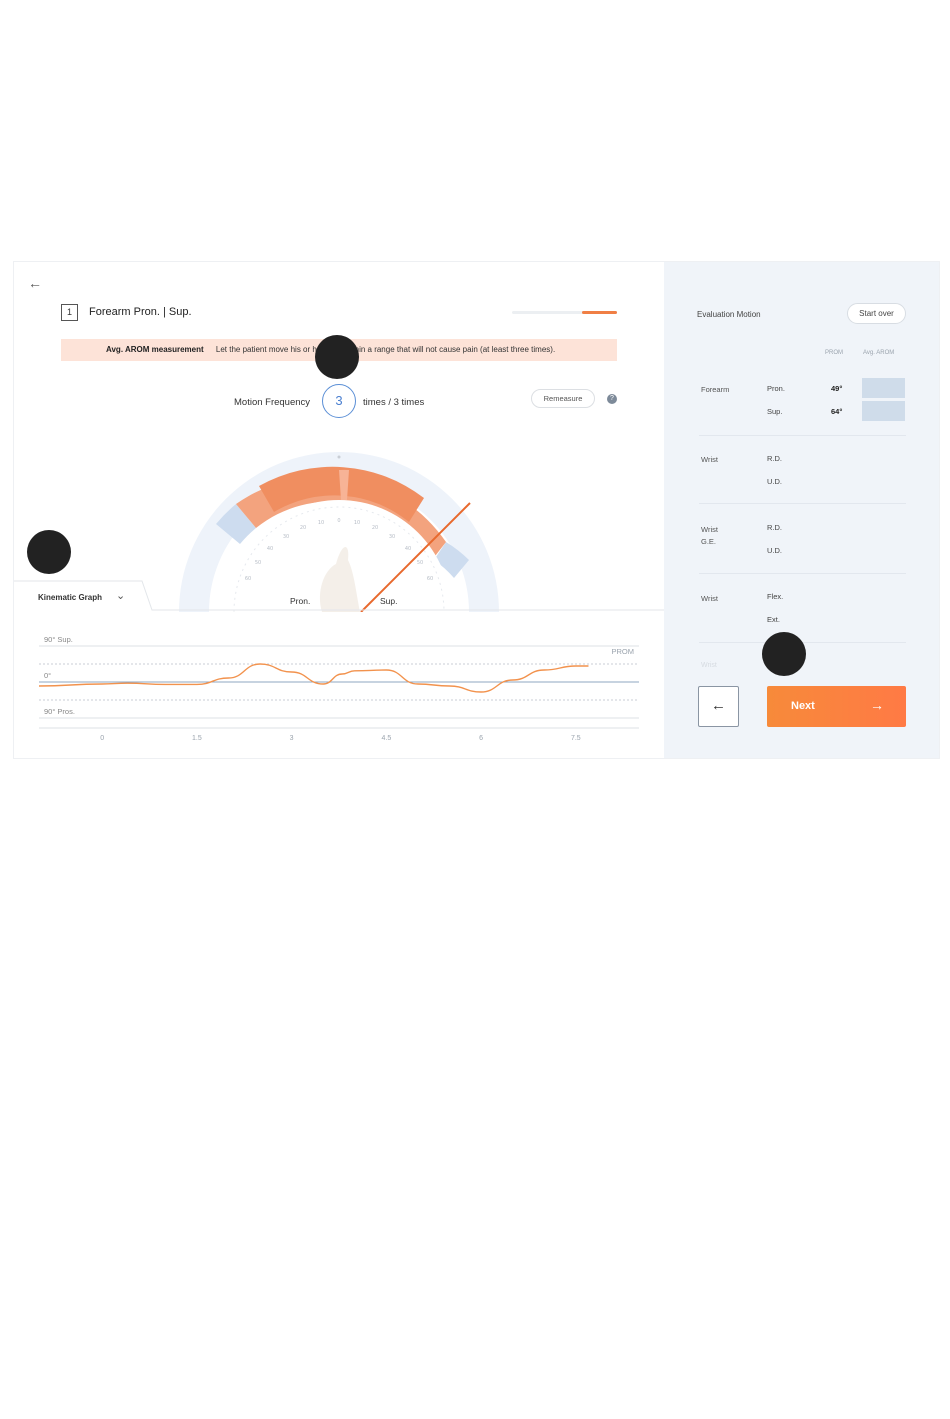 The width and height of the screenshot is (950, 1419). I want to click on help-icon: ?, so click(612, 399).